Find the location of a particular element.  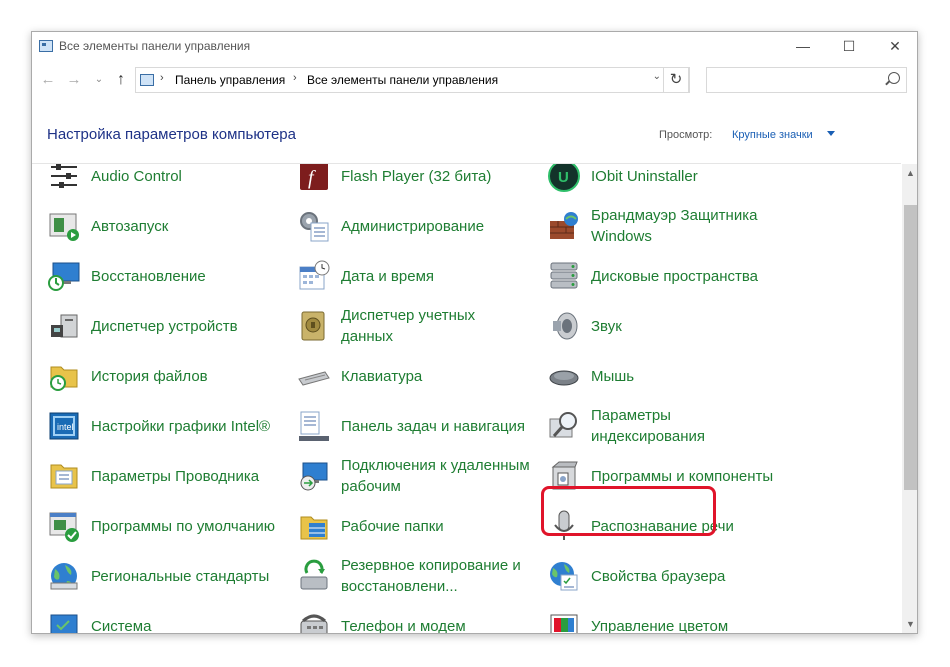

minimize-button: — is located at coordinates (803, 47).